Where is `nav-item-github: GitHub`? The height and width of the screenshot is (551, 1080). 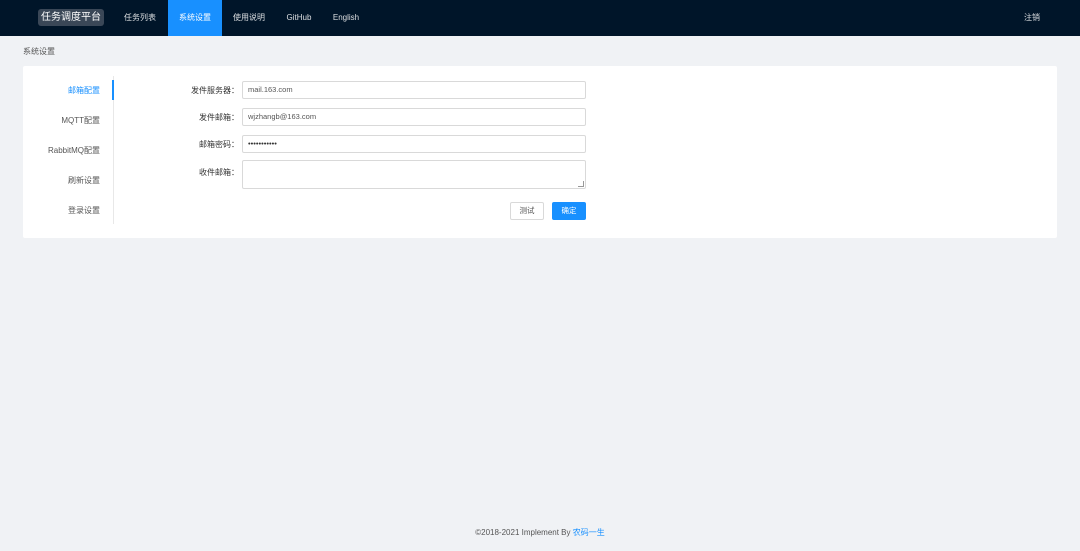
nav-item-github: GitHub is located at coordinates (299, 18).